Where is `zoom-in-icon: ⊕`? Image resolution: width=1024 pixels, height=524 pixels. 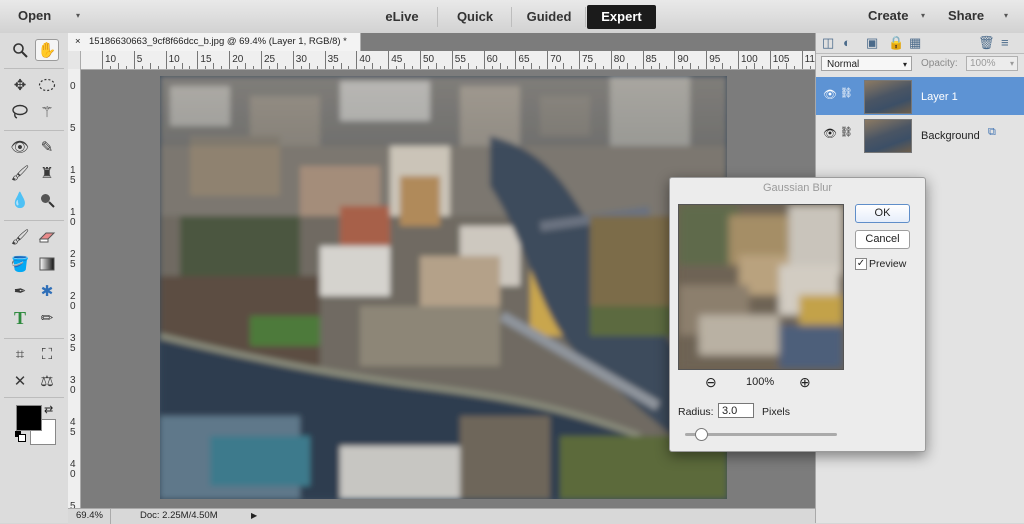
zoom-in-icon: ⊕ is located at coordinates (805, 382).